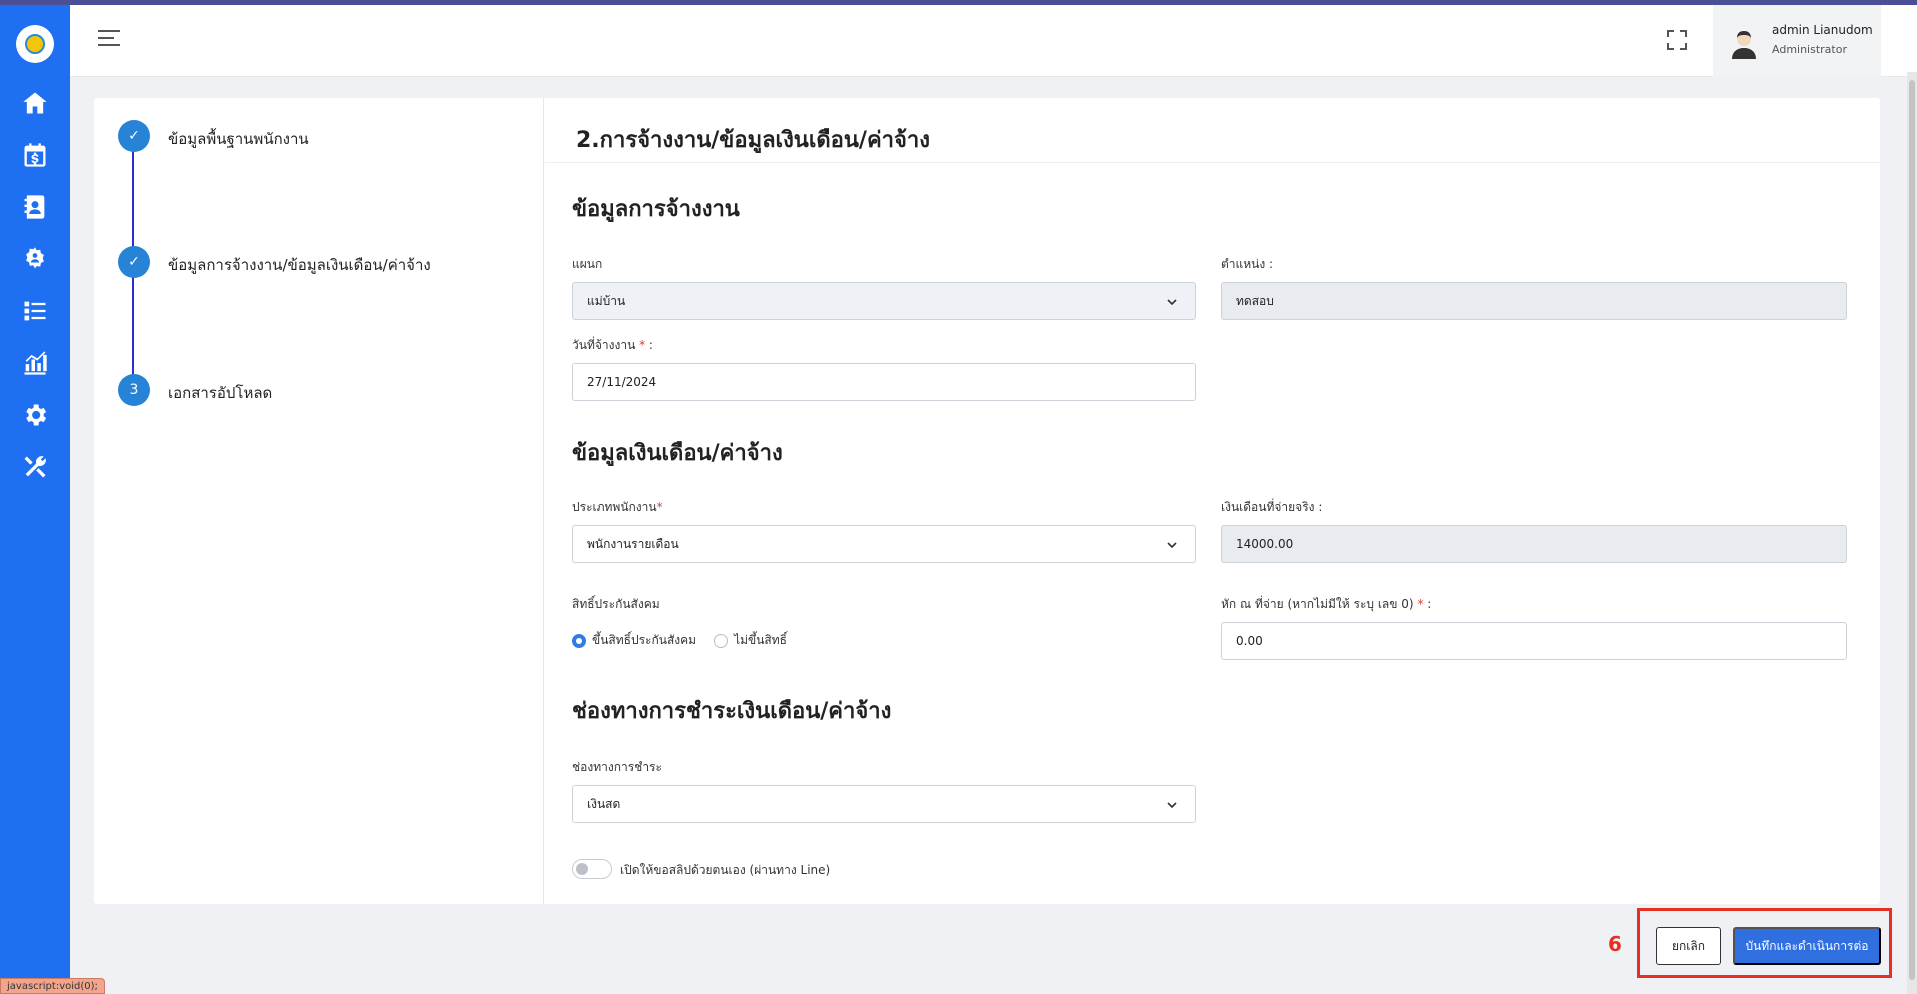 The height and width of the screenshot is (994, 1917). What do you see at coordinates (633, 543) in the screenshot?
I see `employee-type-value: พนักงานรายเดือน` at bounding box center [633, 543].